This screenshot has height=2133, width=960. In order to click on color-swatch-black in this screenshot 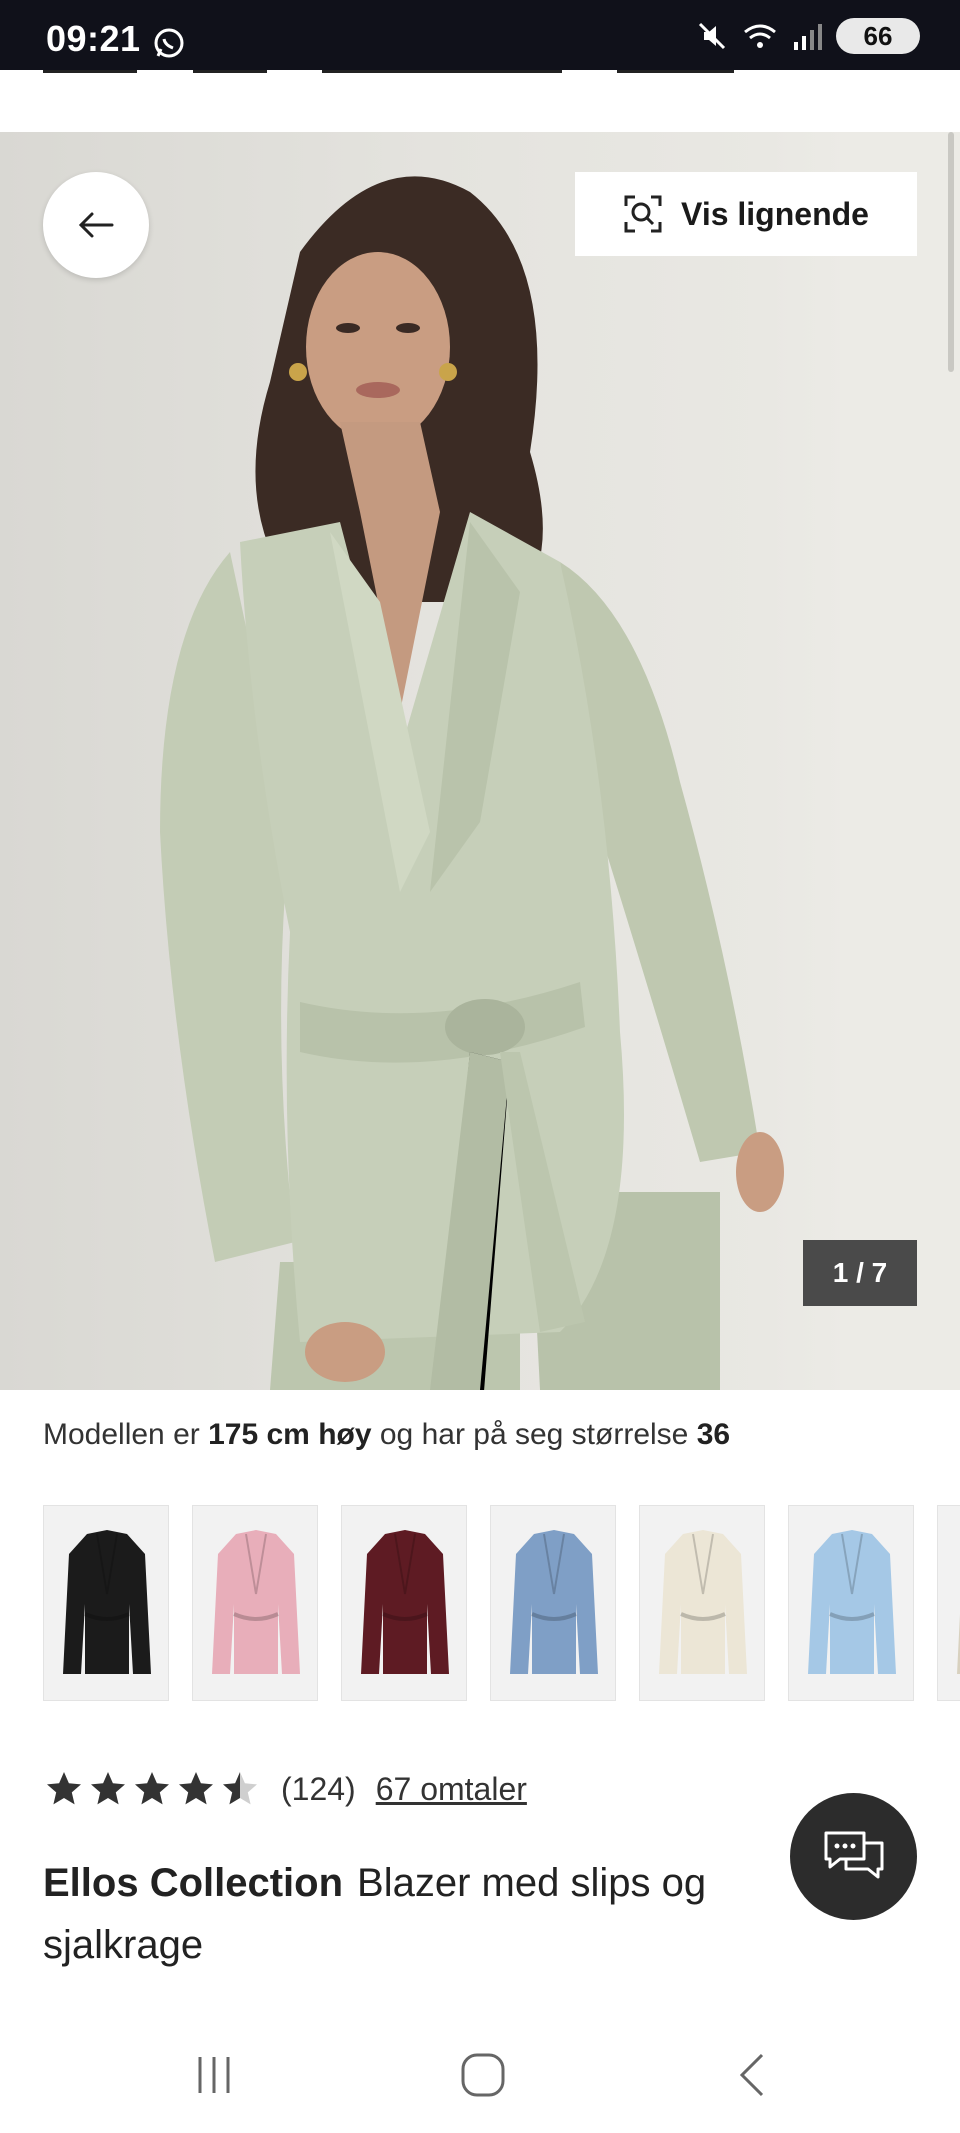, I will do `click(106, 1603)`.